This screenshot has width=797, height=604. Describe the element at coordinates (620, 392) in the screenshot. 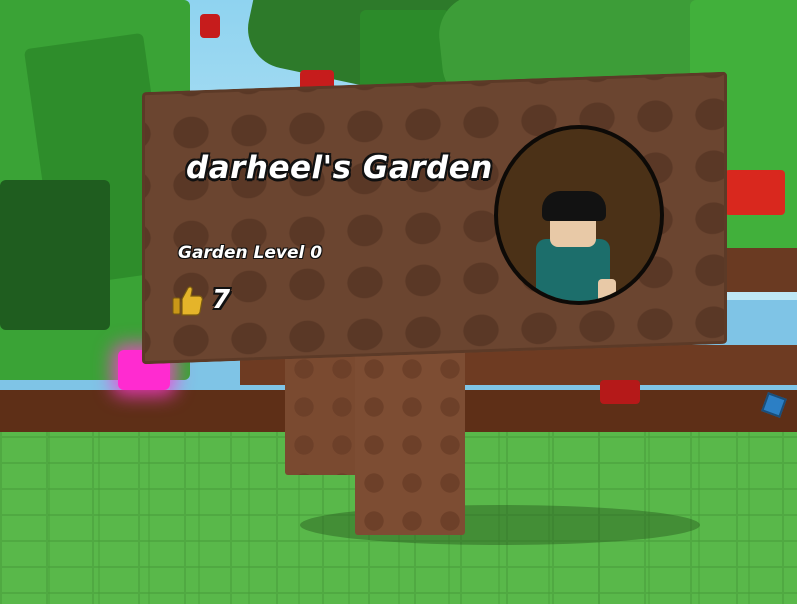

I see `red-plant` at that location.